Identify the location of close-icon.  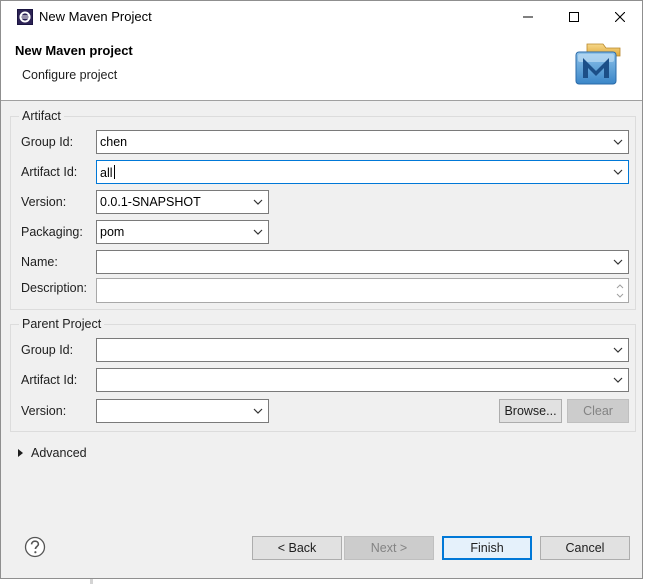
(620, 16).